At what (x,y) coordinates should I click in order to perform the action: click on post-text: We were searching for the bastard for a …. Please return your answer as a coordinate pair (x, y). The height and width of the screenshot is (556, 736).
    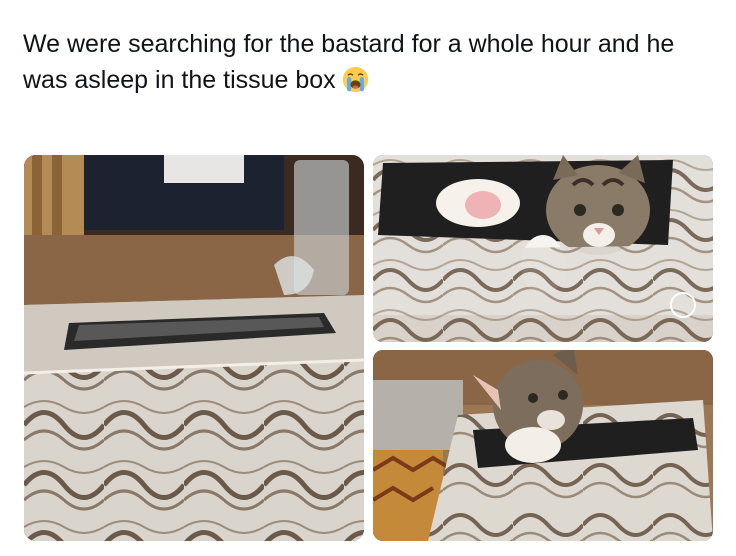
    Looking at the image, I should click on (368, 62).